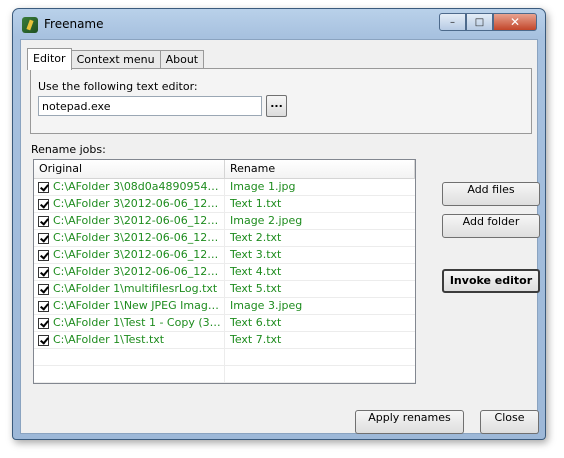  Describe the element at coordinates (266, 305) in the screenshot. I see `rename-cell: Image 3.jpeg` at that location.